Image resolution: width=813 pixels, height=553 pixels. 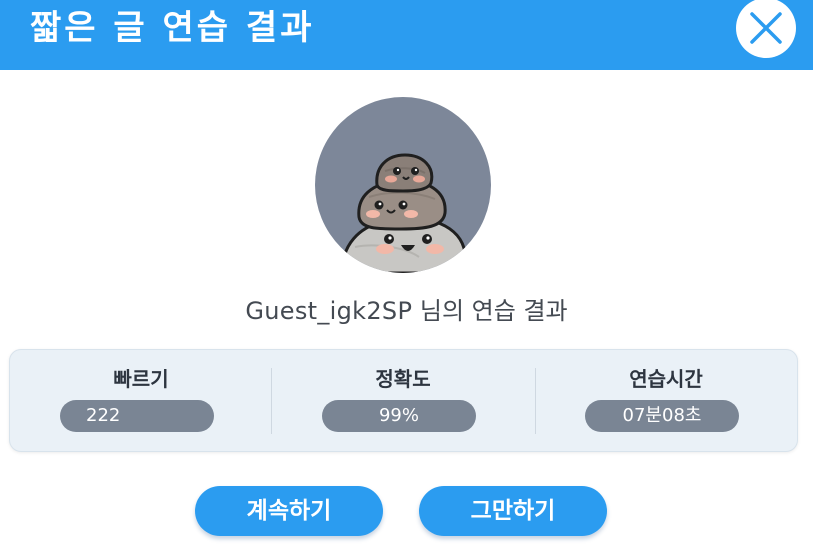 What do you see at coordinates (172, 28) in the screenshot?
I see `dialog-title: 짧은 글 연습 결과` at bounding box center [172, 28].